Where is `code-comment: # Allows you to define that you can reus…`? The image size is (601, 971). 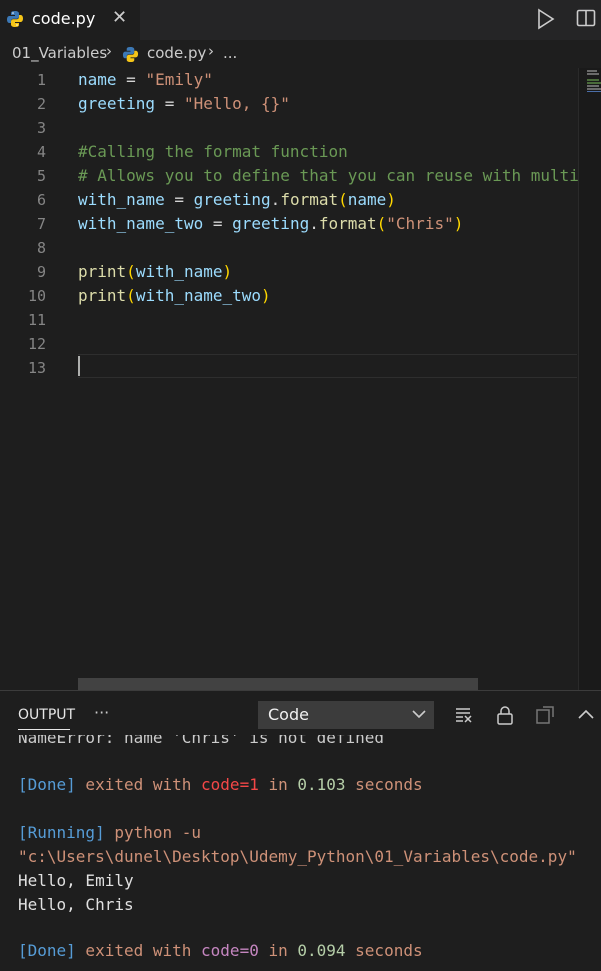
code-comment: # Allows you to define that you can reus… is located at coordinates (328, 175).